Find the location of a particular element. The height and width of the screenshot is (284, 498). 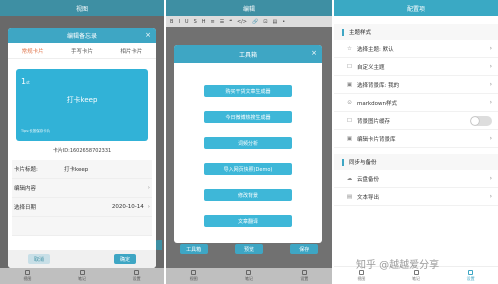

gear-icon is located at coordinates (471, 272).